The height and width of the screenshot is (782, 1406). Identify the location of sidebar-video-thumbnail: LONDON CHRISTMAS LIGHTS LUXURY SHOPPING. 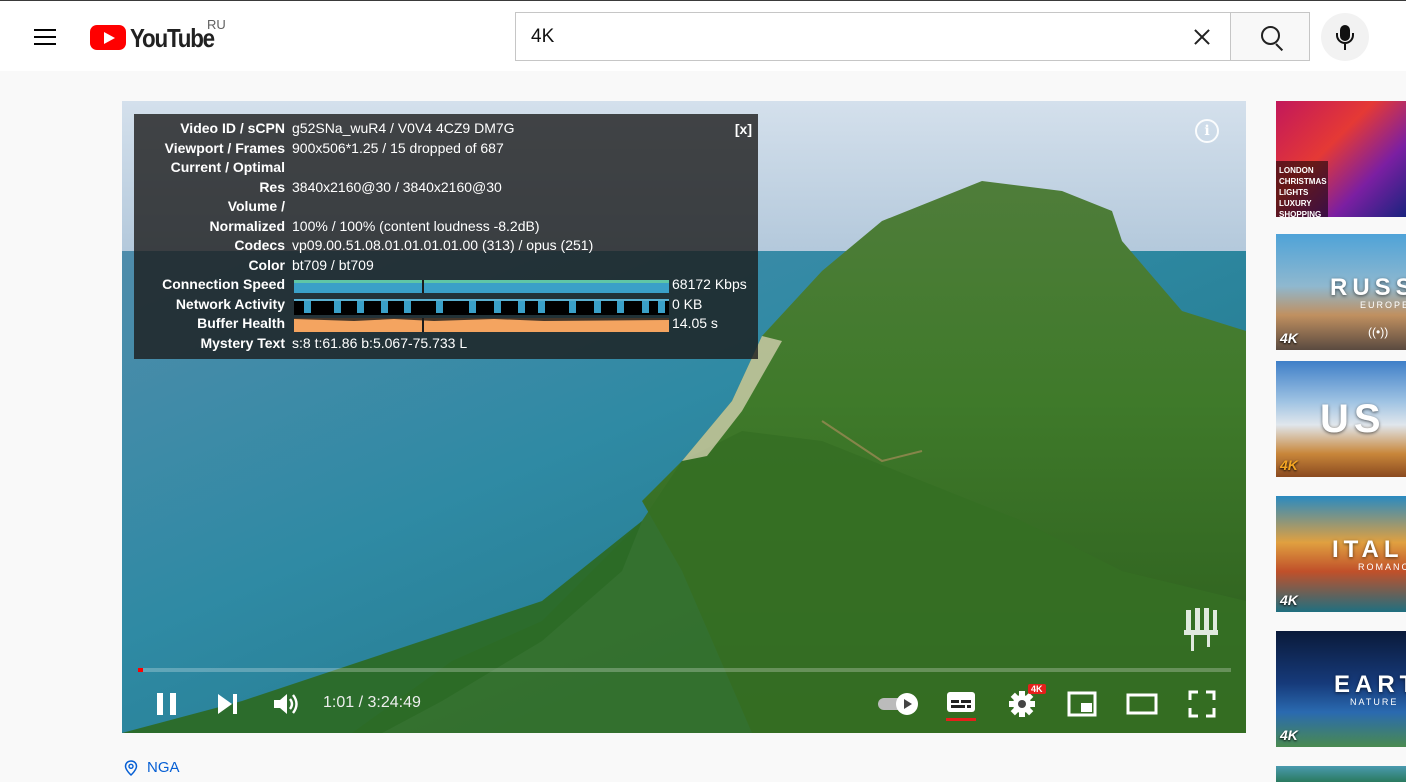
(1341, 159).